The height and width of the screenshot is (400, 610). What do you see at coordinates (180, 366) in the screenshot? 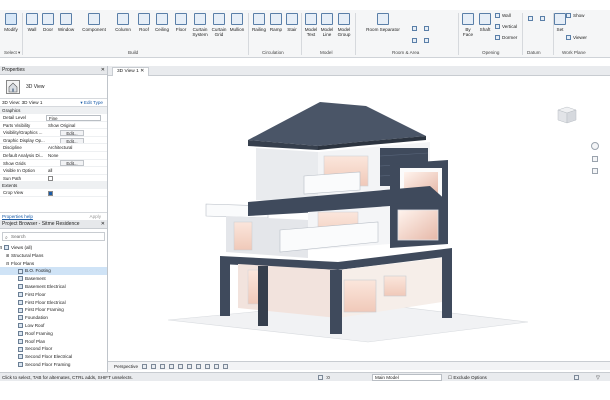
I see `rendering-icon` at bounding box center [180, 366].